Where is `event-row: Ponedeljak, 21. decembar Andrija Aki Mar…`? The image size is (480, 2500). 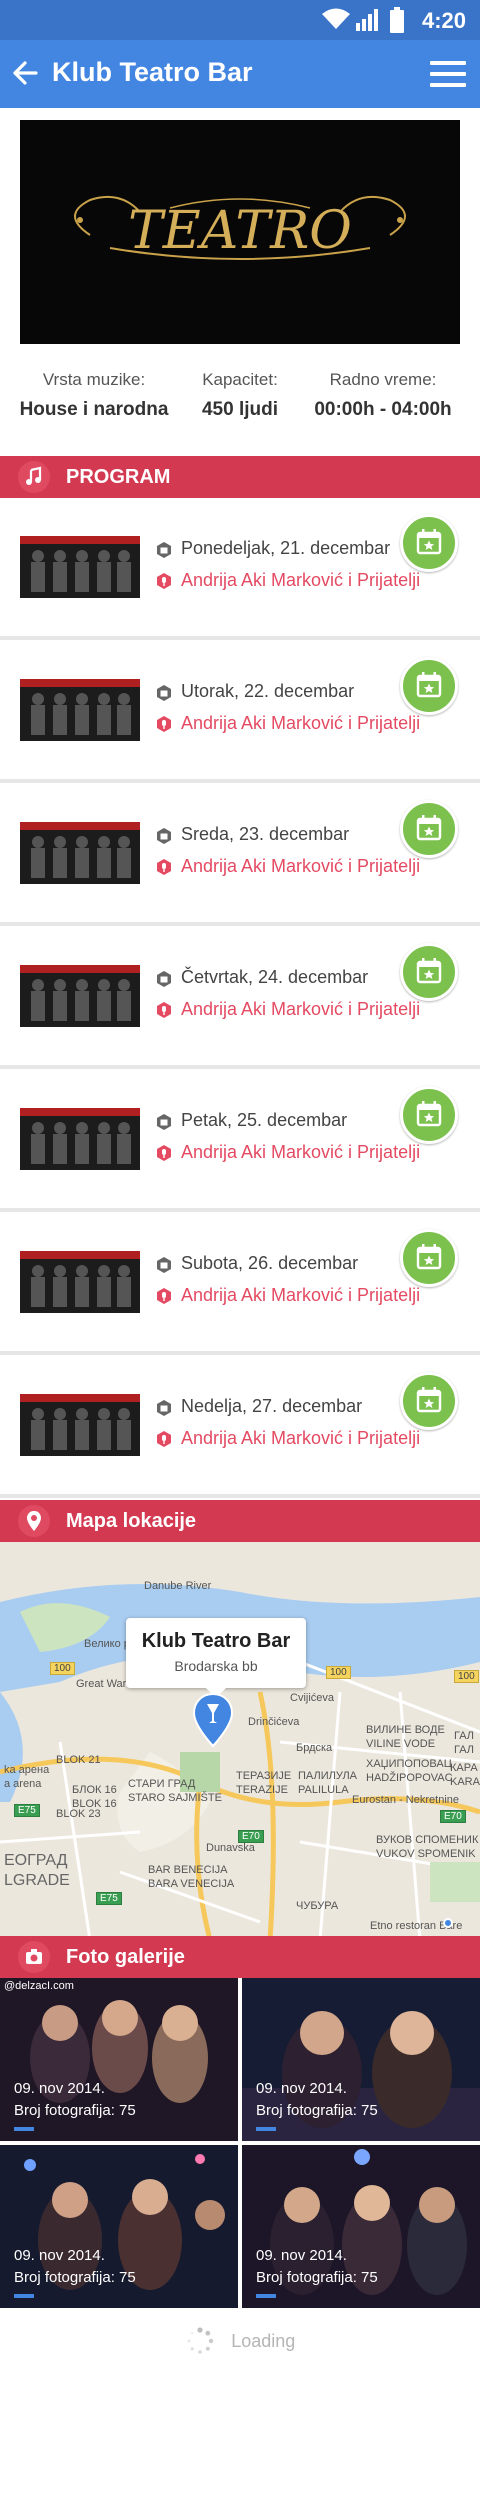
event-row: Ponedeljak, 21. decembar Andrija Aki Mar… is located at coordinates (240, 569).